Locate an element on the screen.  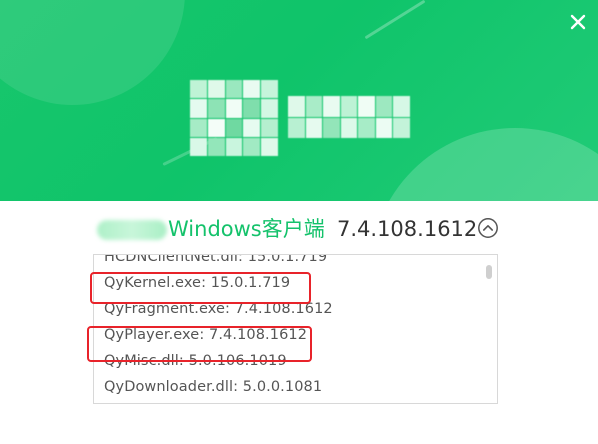
close-button is located at coordinates (578, 22).